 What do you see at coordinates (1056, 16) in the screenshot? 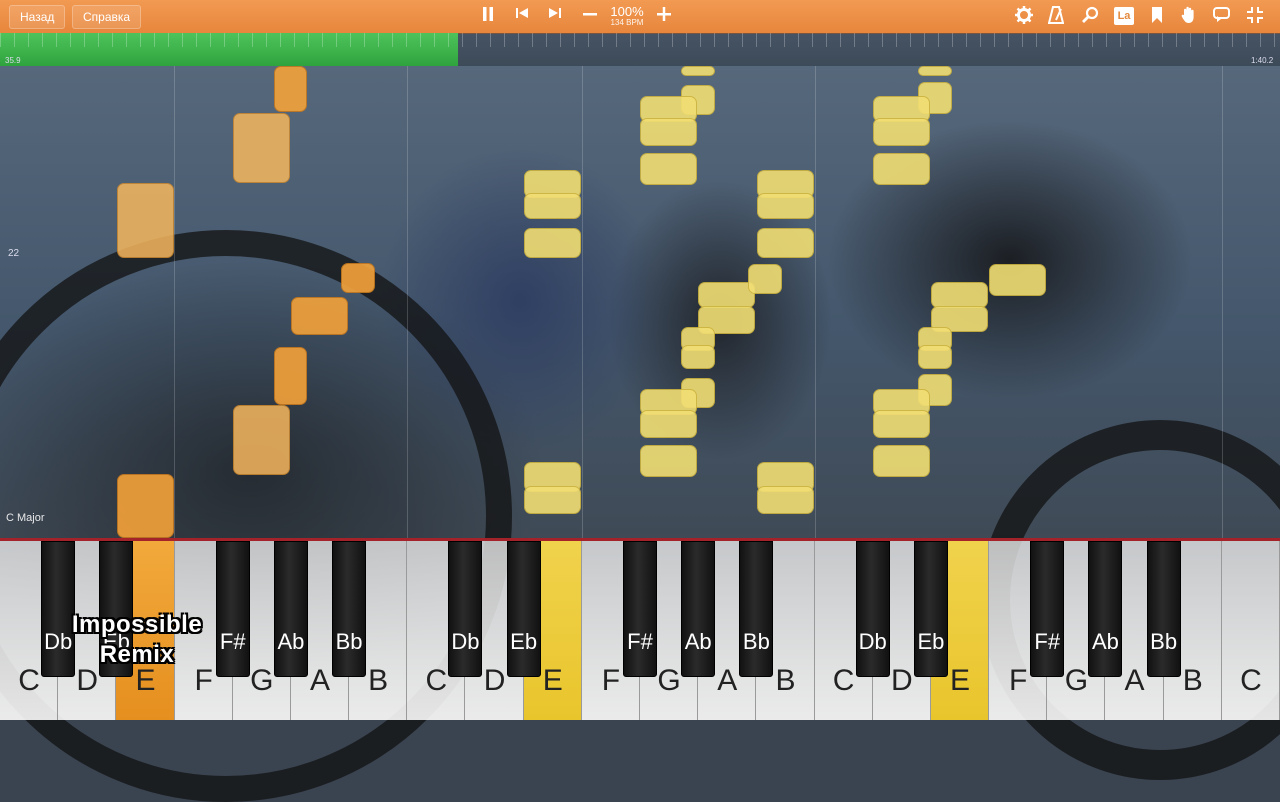
I see `metronome-icon` at bounding box center [1056, 16].